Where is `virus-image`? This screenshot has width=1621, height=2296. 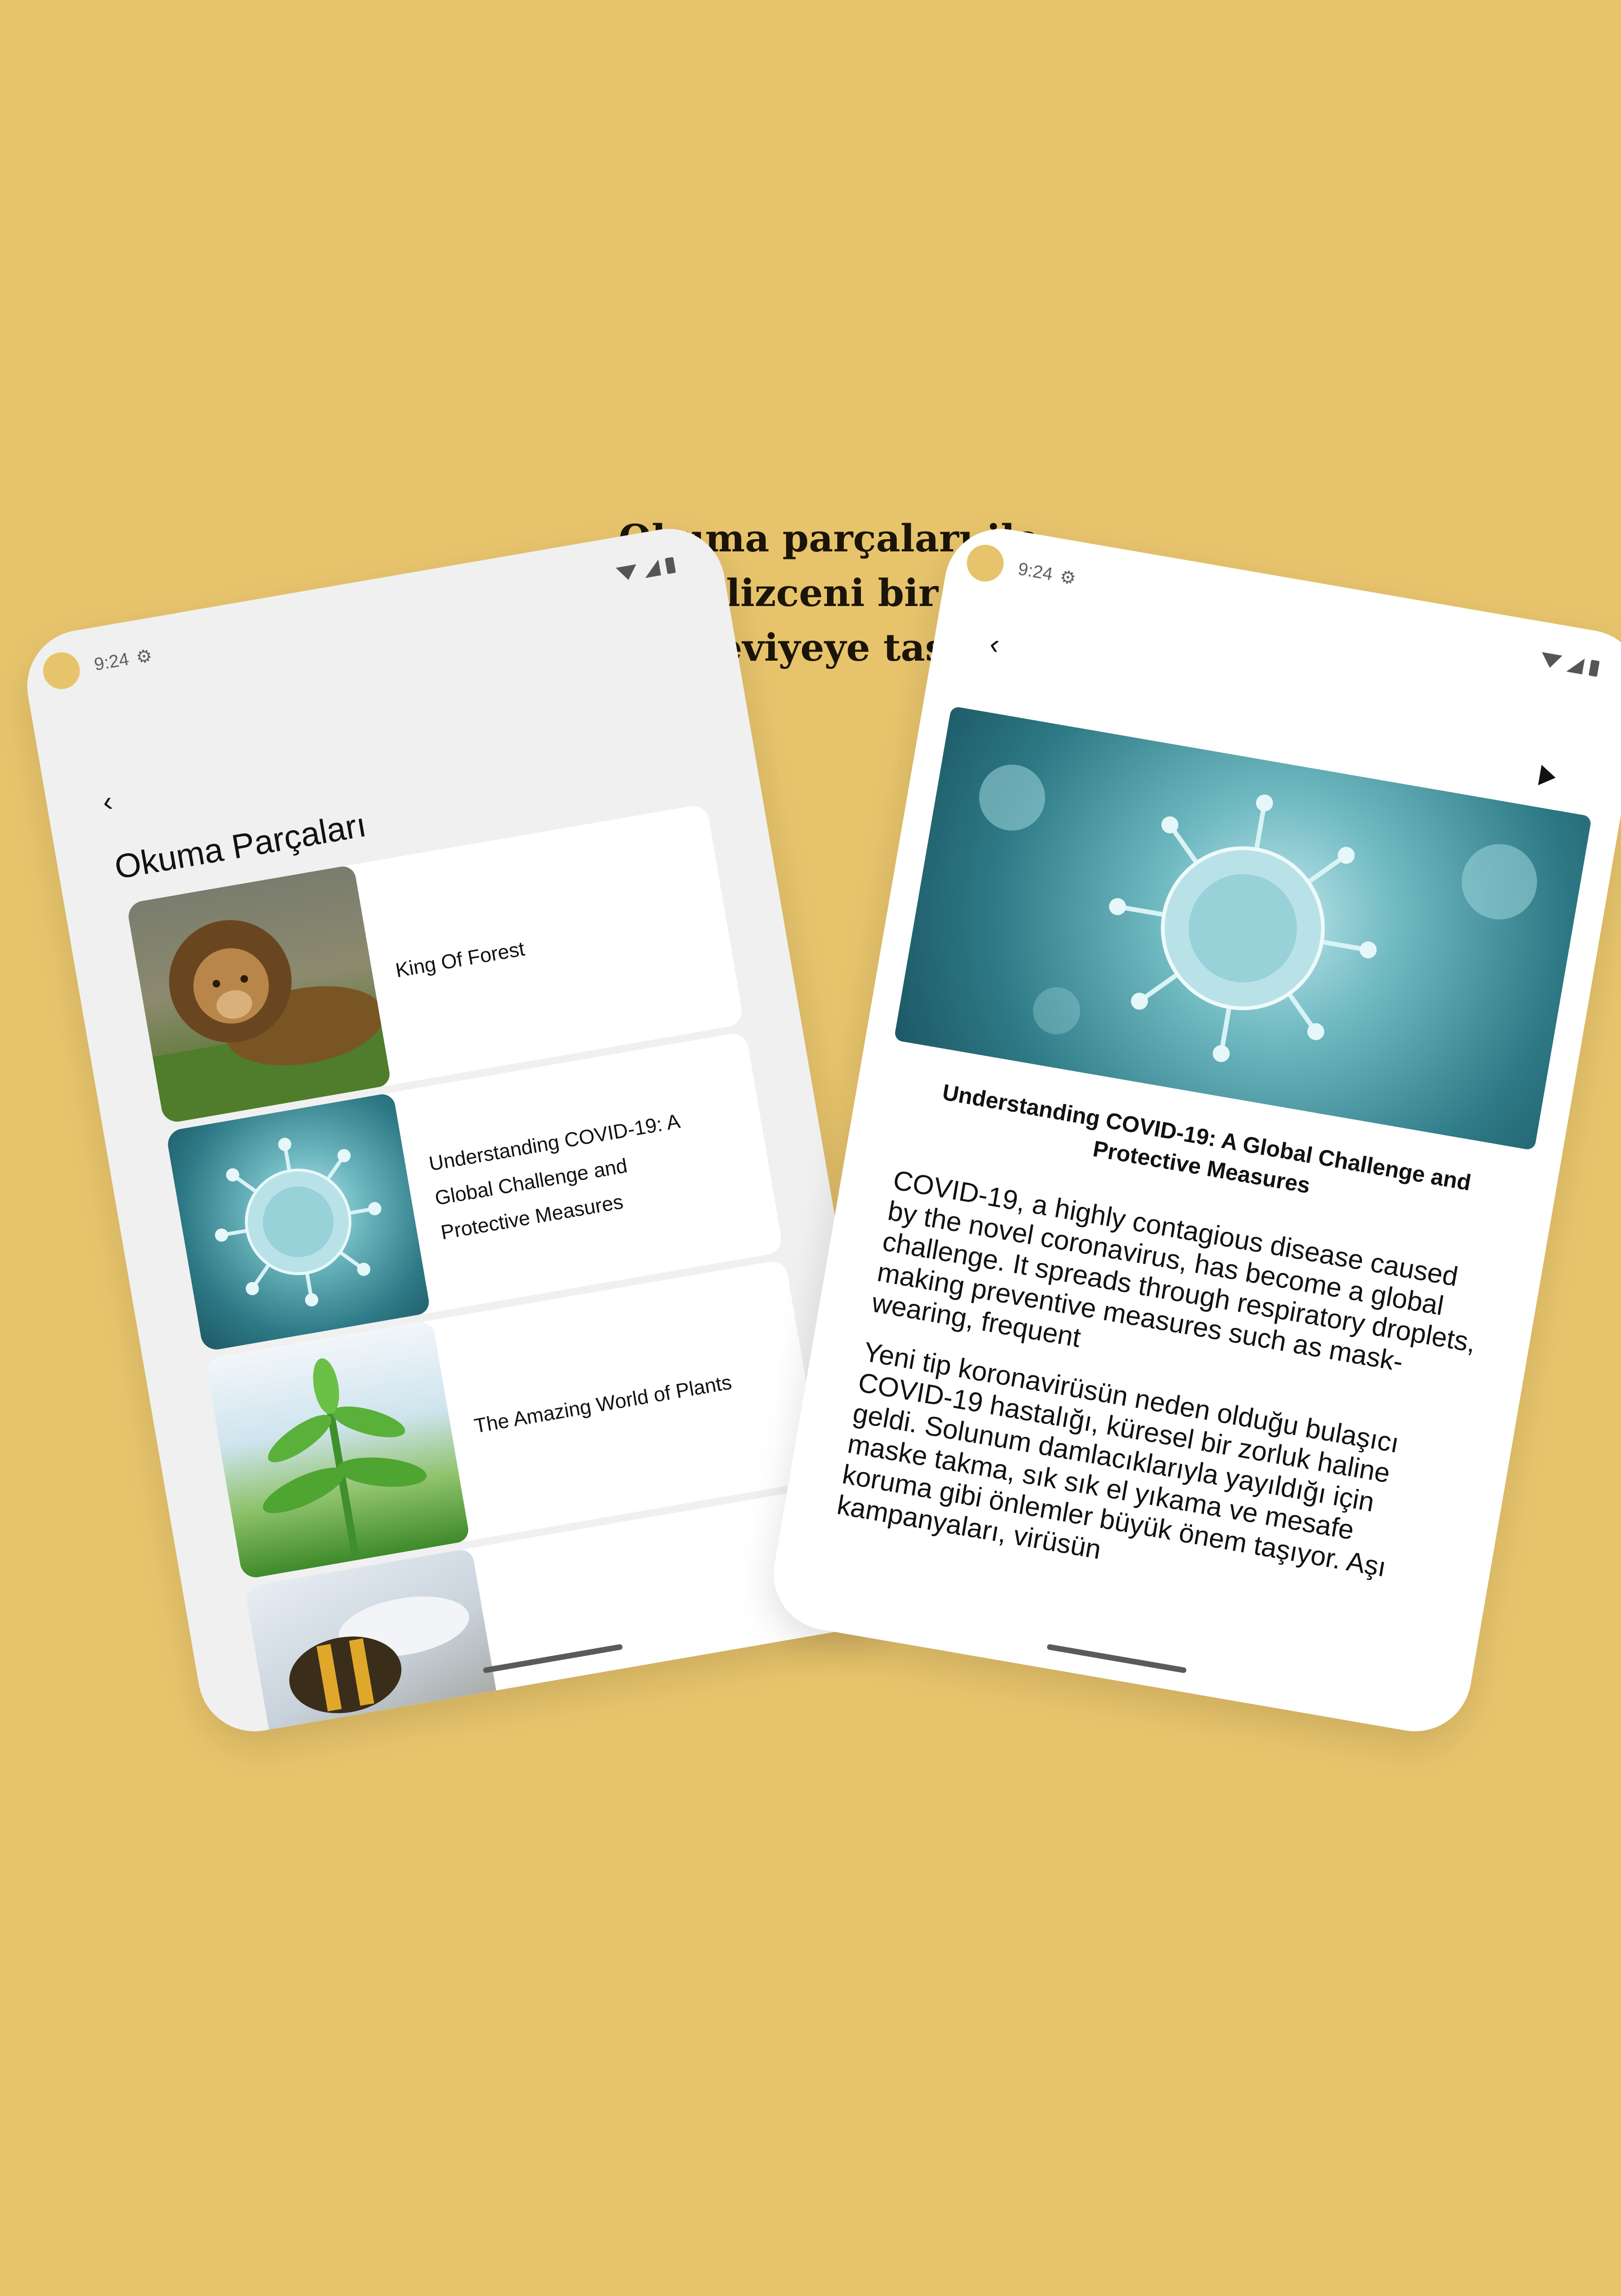
virus-image is located at coordinates (298, 1222).